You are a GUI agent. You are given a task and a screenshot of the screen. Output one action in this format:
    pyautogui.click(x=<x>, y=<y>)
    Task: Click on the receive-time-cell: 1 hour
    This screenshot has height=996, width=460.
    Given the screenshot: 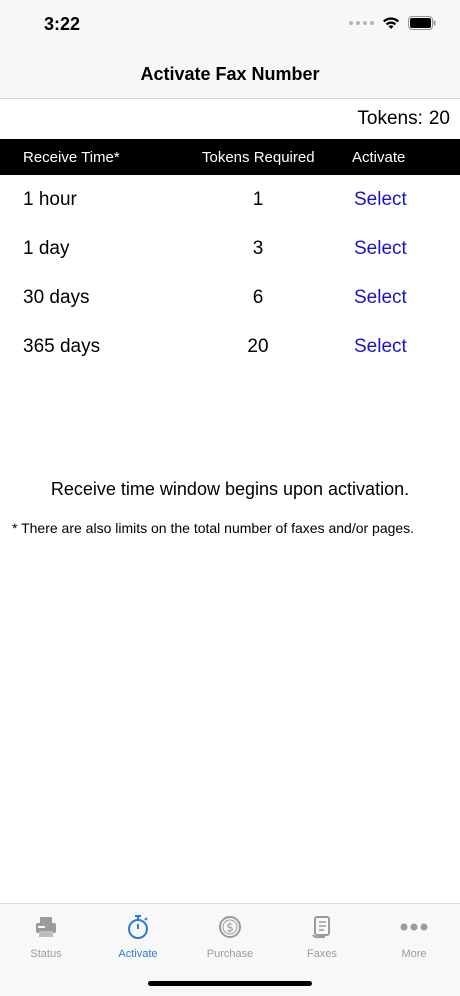 What is the action you would take?
    pyautogui.click(x=50, y=199)
    